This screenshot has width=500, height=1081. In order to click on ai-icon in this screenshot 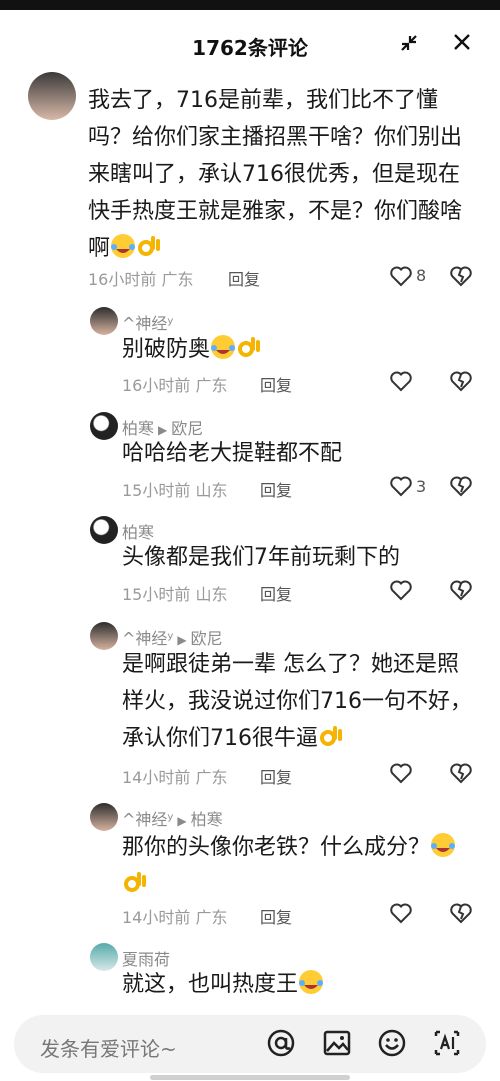, I will do `click(447, 1043)`.